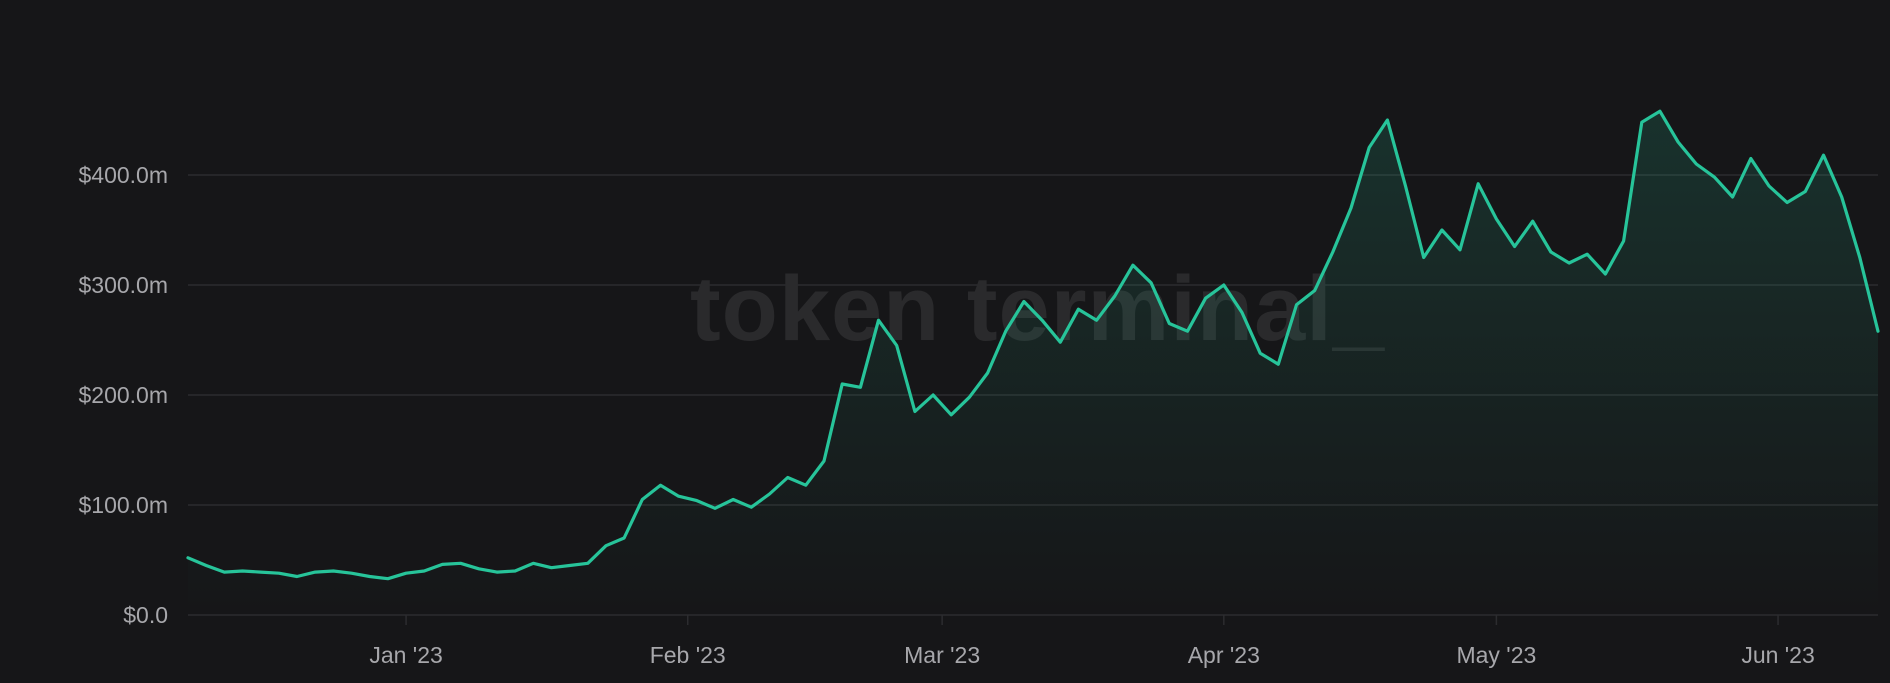 The image size is (1890, 683). What do you see at coordinates (688, 655) in the screenshot?
I see `x-tick-label: Feb '23` at bounding box center [688, 655].